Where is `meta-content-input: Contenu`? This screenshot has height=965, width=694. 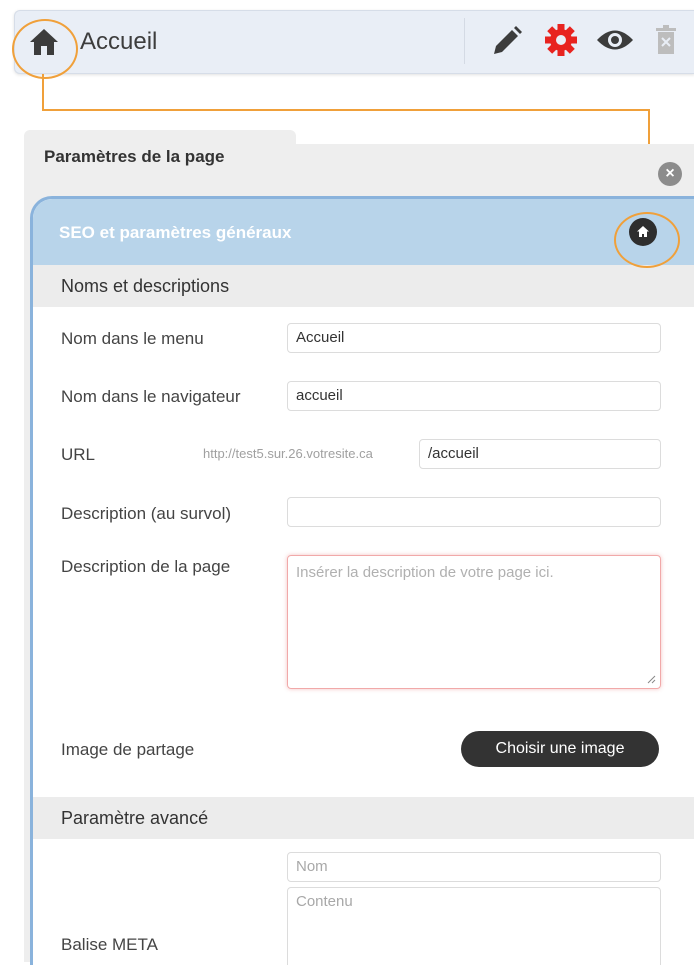 meta-content-input: Contenu is located at coordinates (474, 926).